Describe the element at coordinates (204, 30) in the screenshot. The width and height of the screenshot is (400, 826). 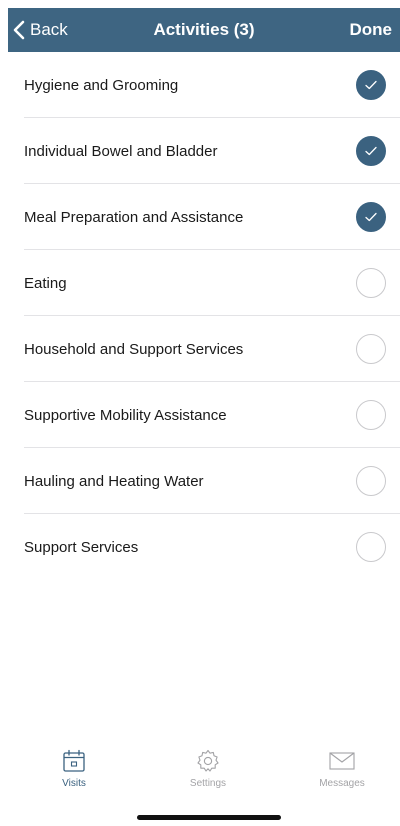
I see `nav-bar: Back Activities (3) Done` at that location.